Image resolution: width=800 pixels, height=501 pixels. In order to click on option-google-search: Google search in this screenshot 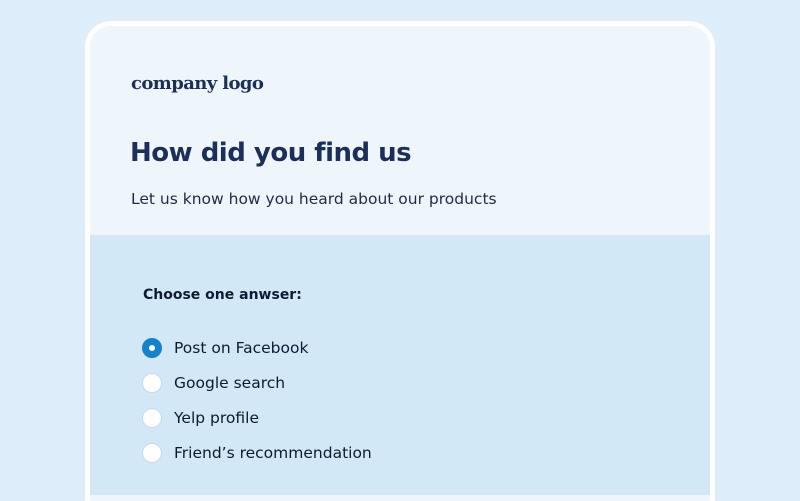, I will do `click(213, 383)`.